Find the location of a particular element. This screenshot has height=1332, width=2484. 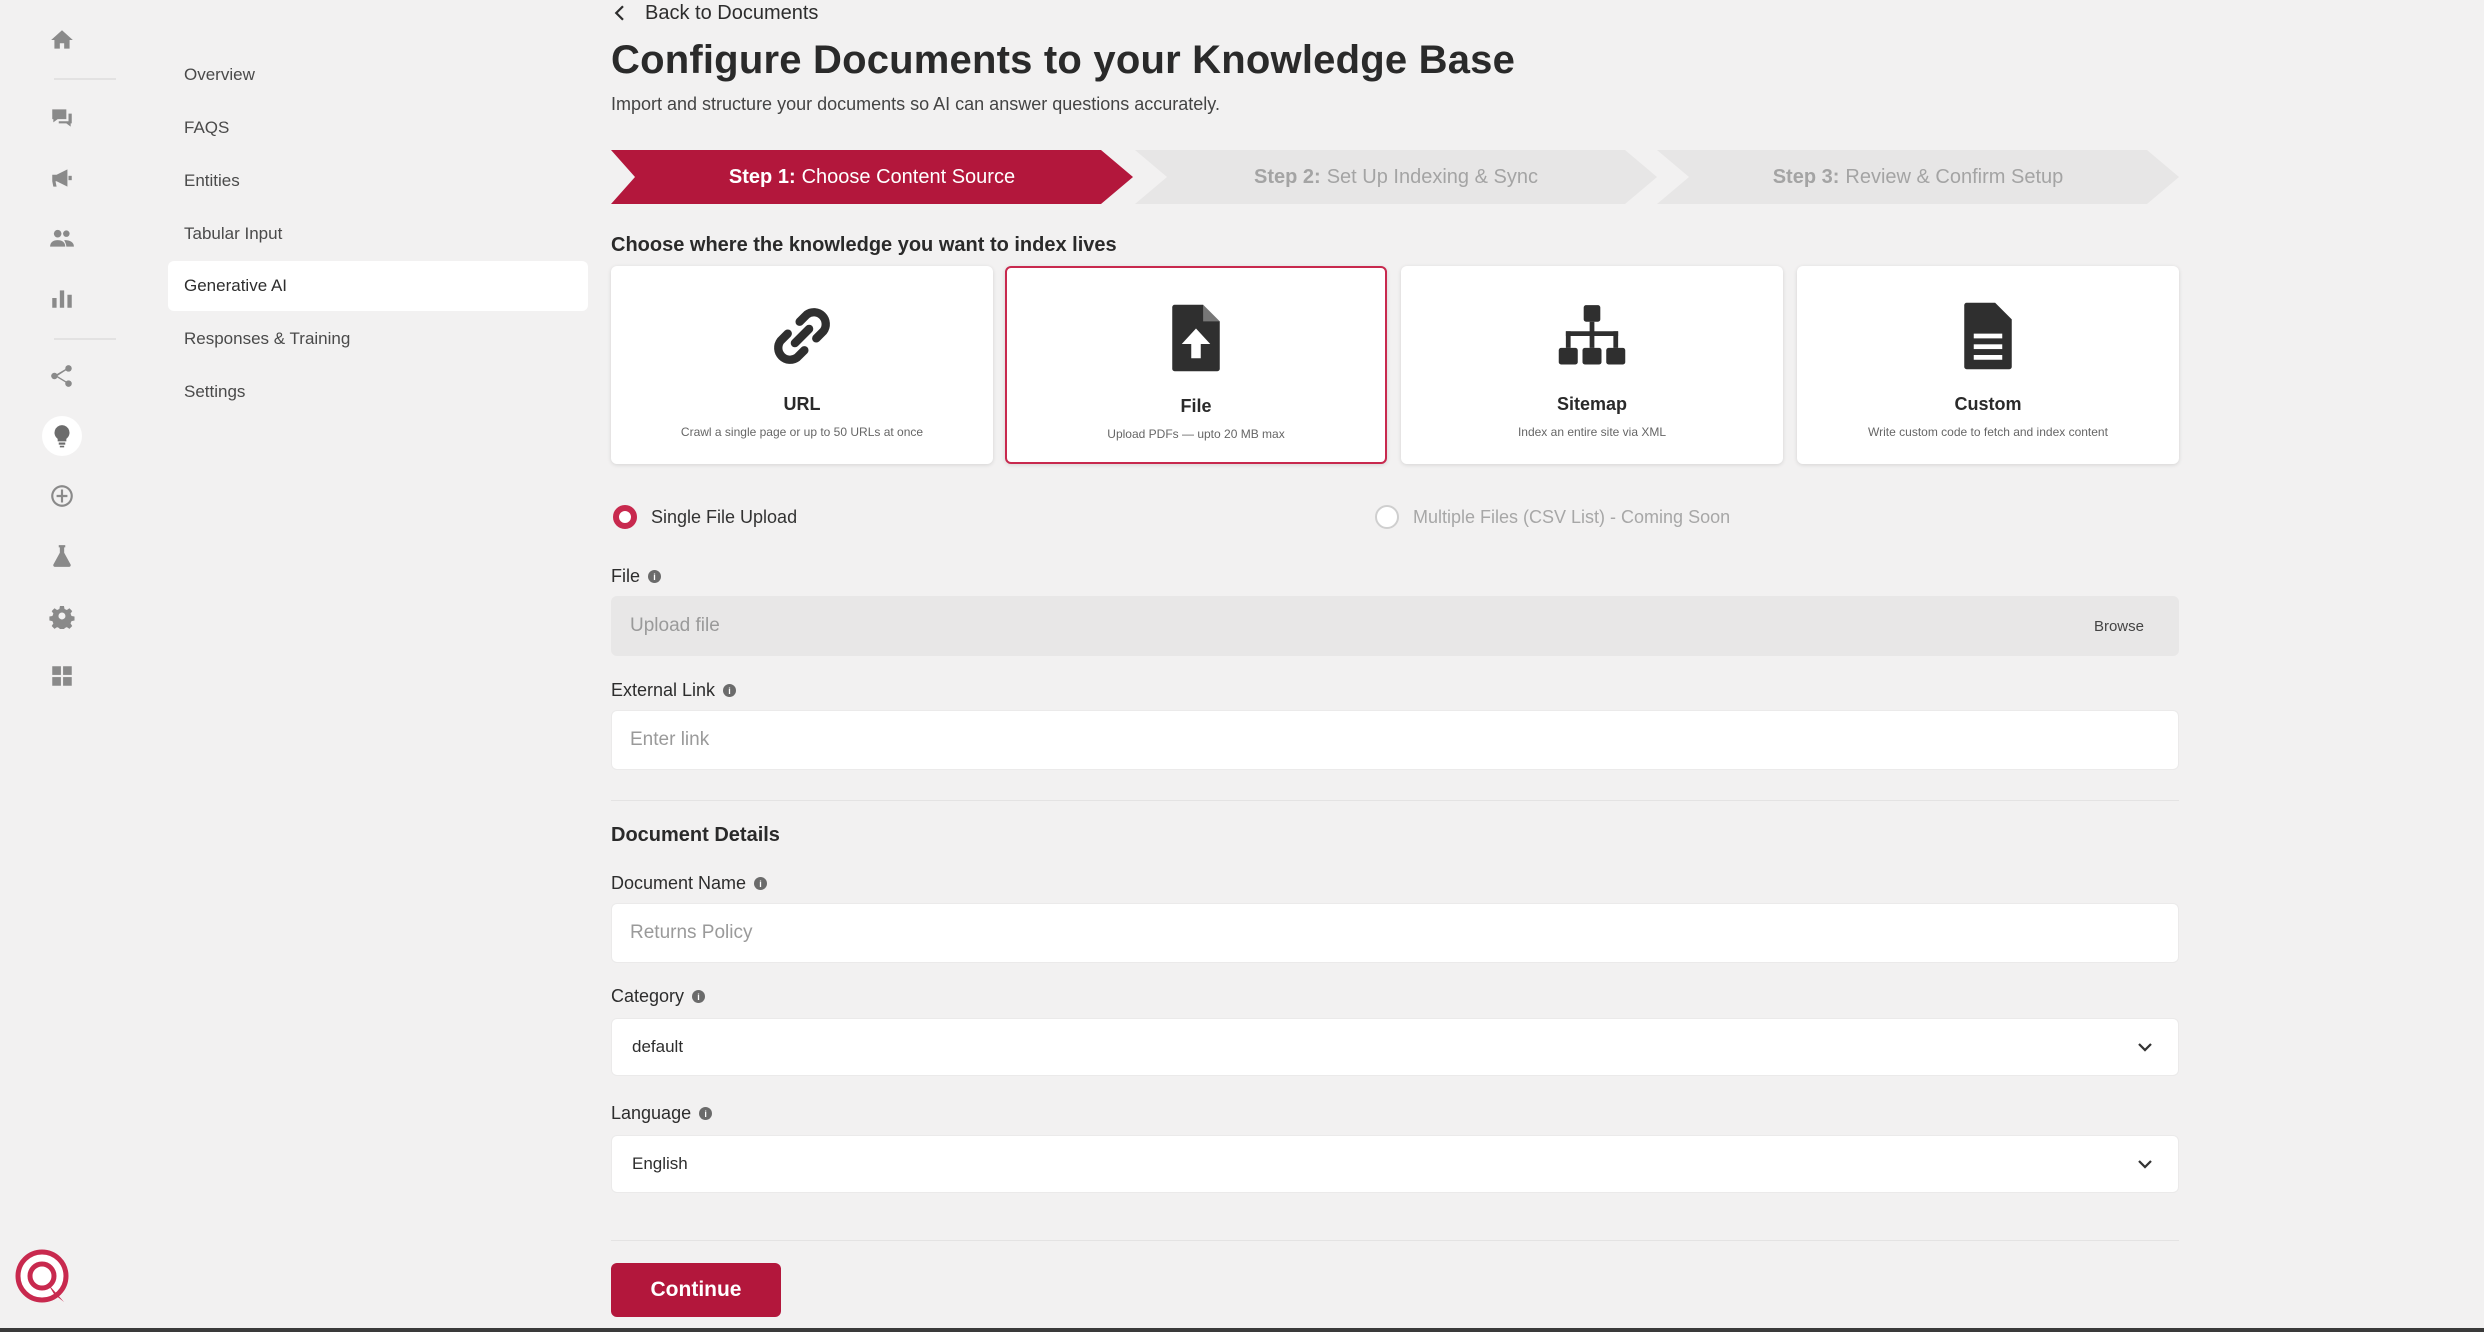

radio-label: Single File Upload is located at coordinates (724, 516).